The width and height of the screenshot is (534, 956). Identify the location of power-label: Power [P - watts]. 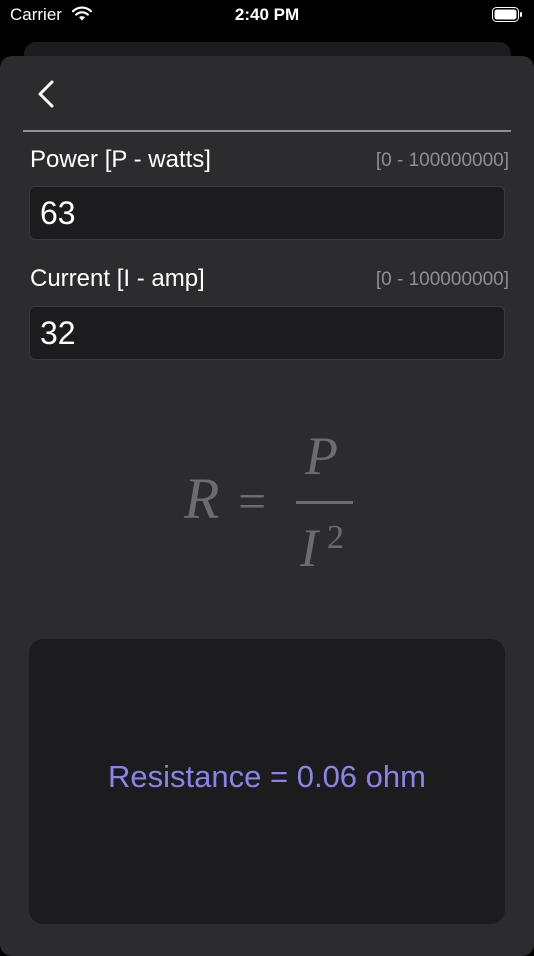
(120, 159).